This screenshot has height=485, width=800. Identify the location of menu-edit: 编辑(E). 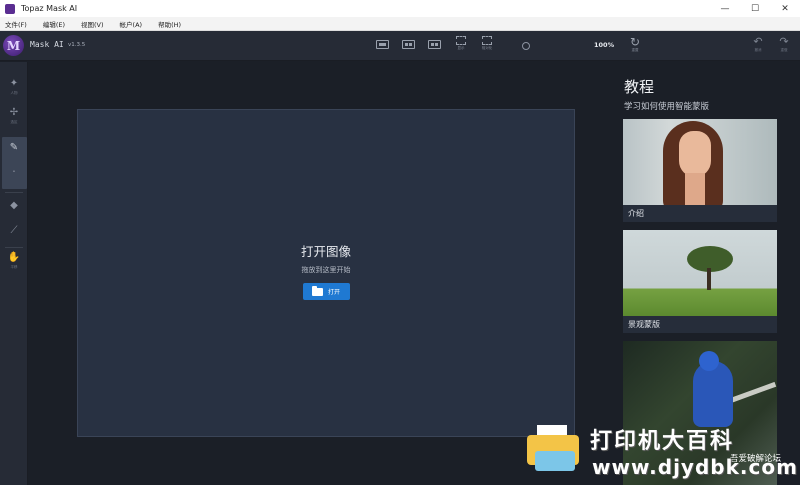
(54, 24).